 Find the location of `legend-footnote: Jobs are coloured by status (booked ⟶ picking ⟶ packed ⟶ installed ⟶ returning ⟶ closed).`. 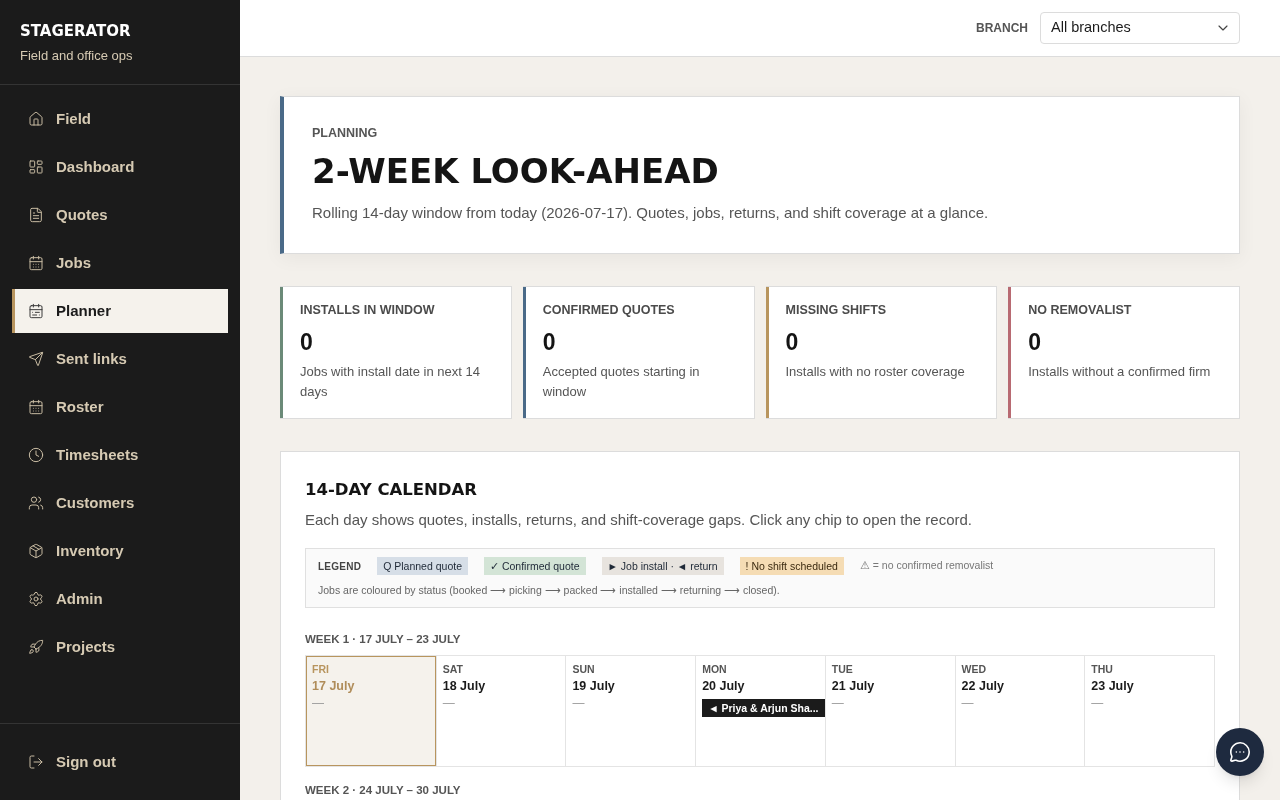

legend-footnote: Jobs are coloured by status (booked ⟶ picking ⟶ packed ⟶ installed ⟶ returning ⟶ closed). is located at coordinates (549, 590).